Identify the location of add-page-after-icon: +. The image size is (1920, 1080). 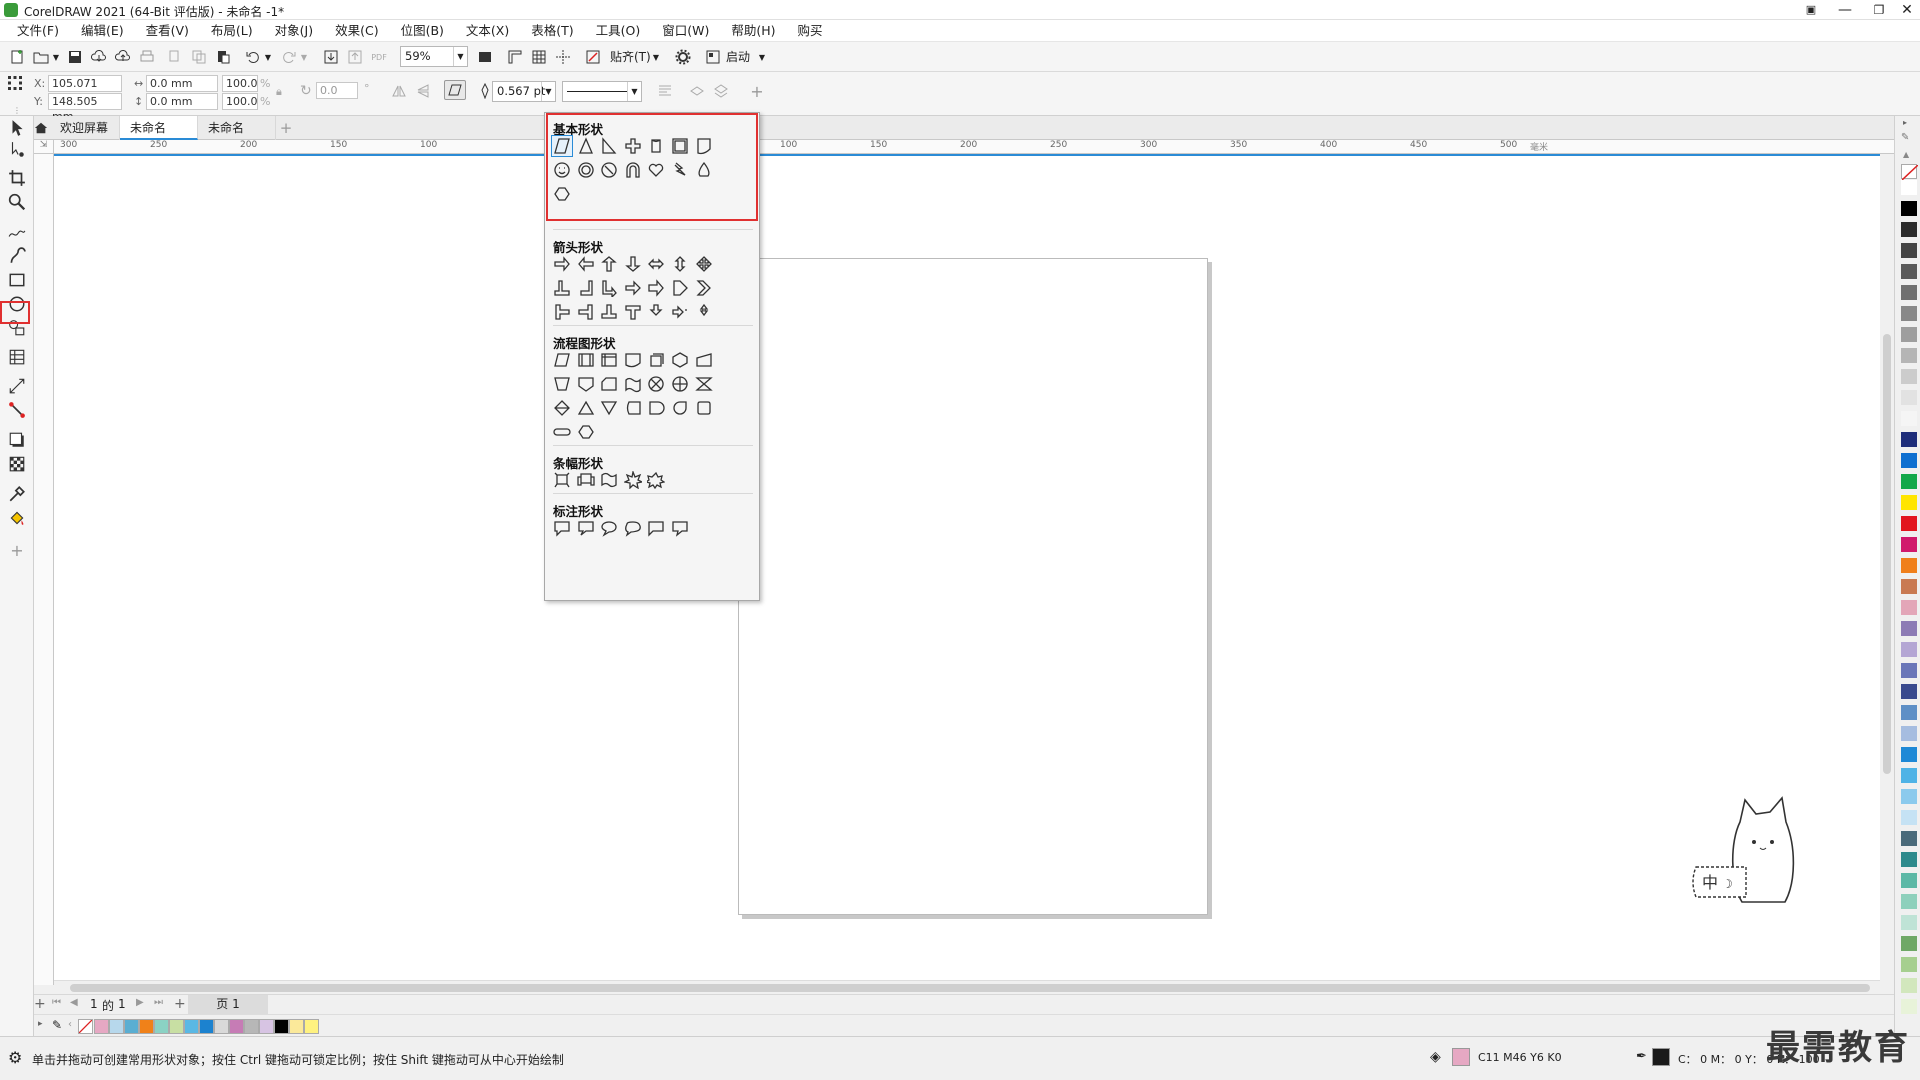
(180, 1004).